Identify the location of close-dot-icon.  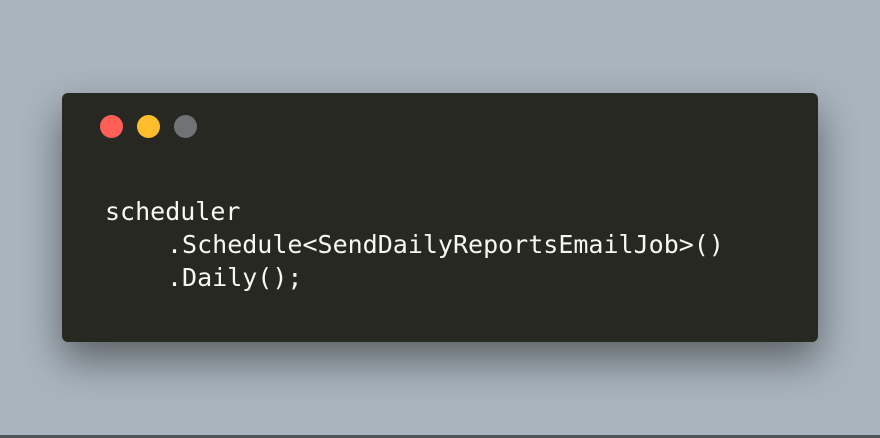
(111, 126).